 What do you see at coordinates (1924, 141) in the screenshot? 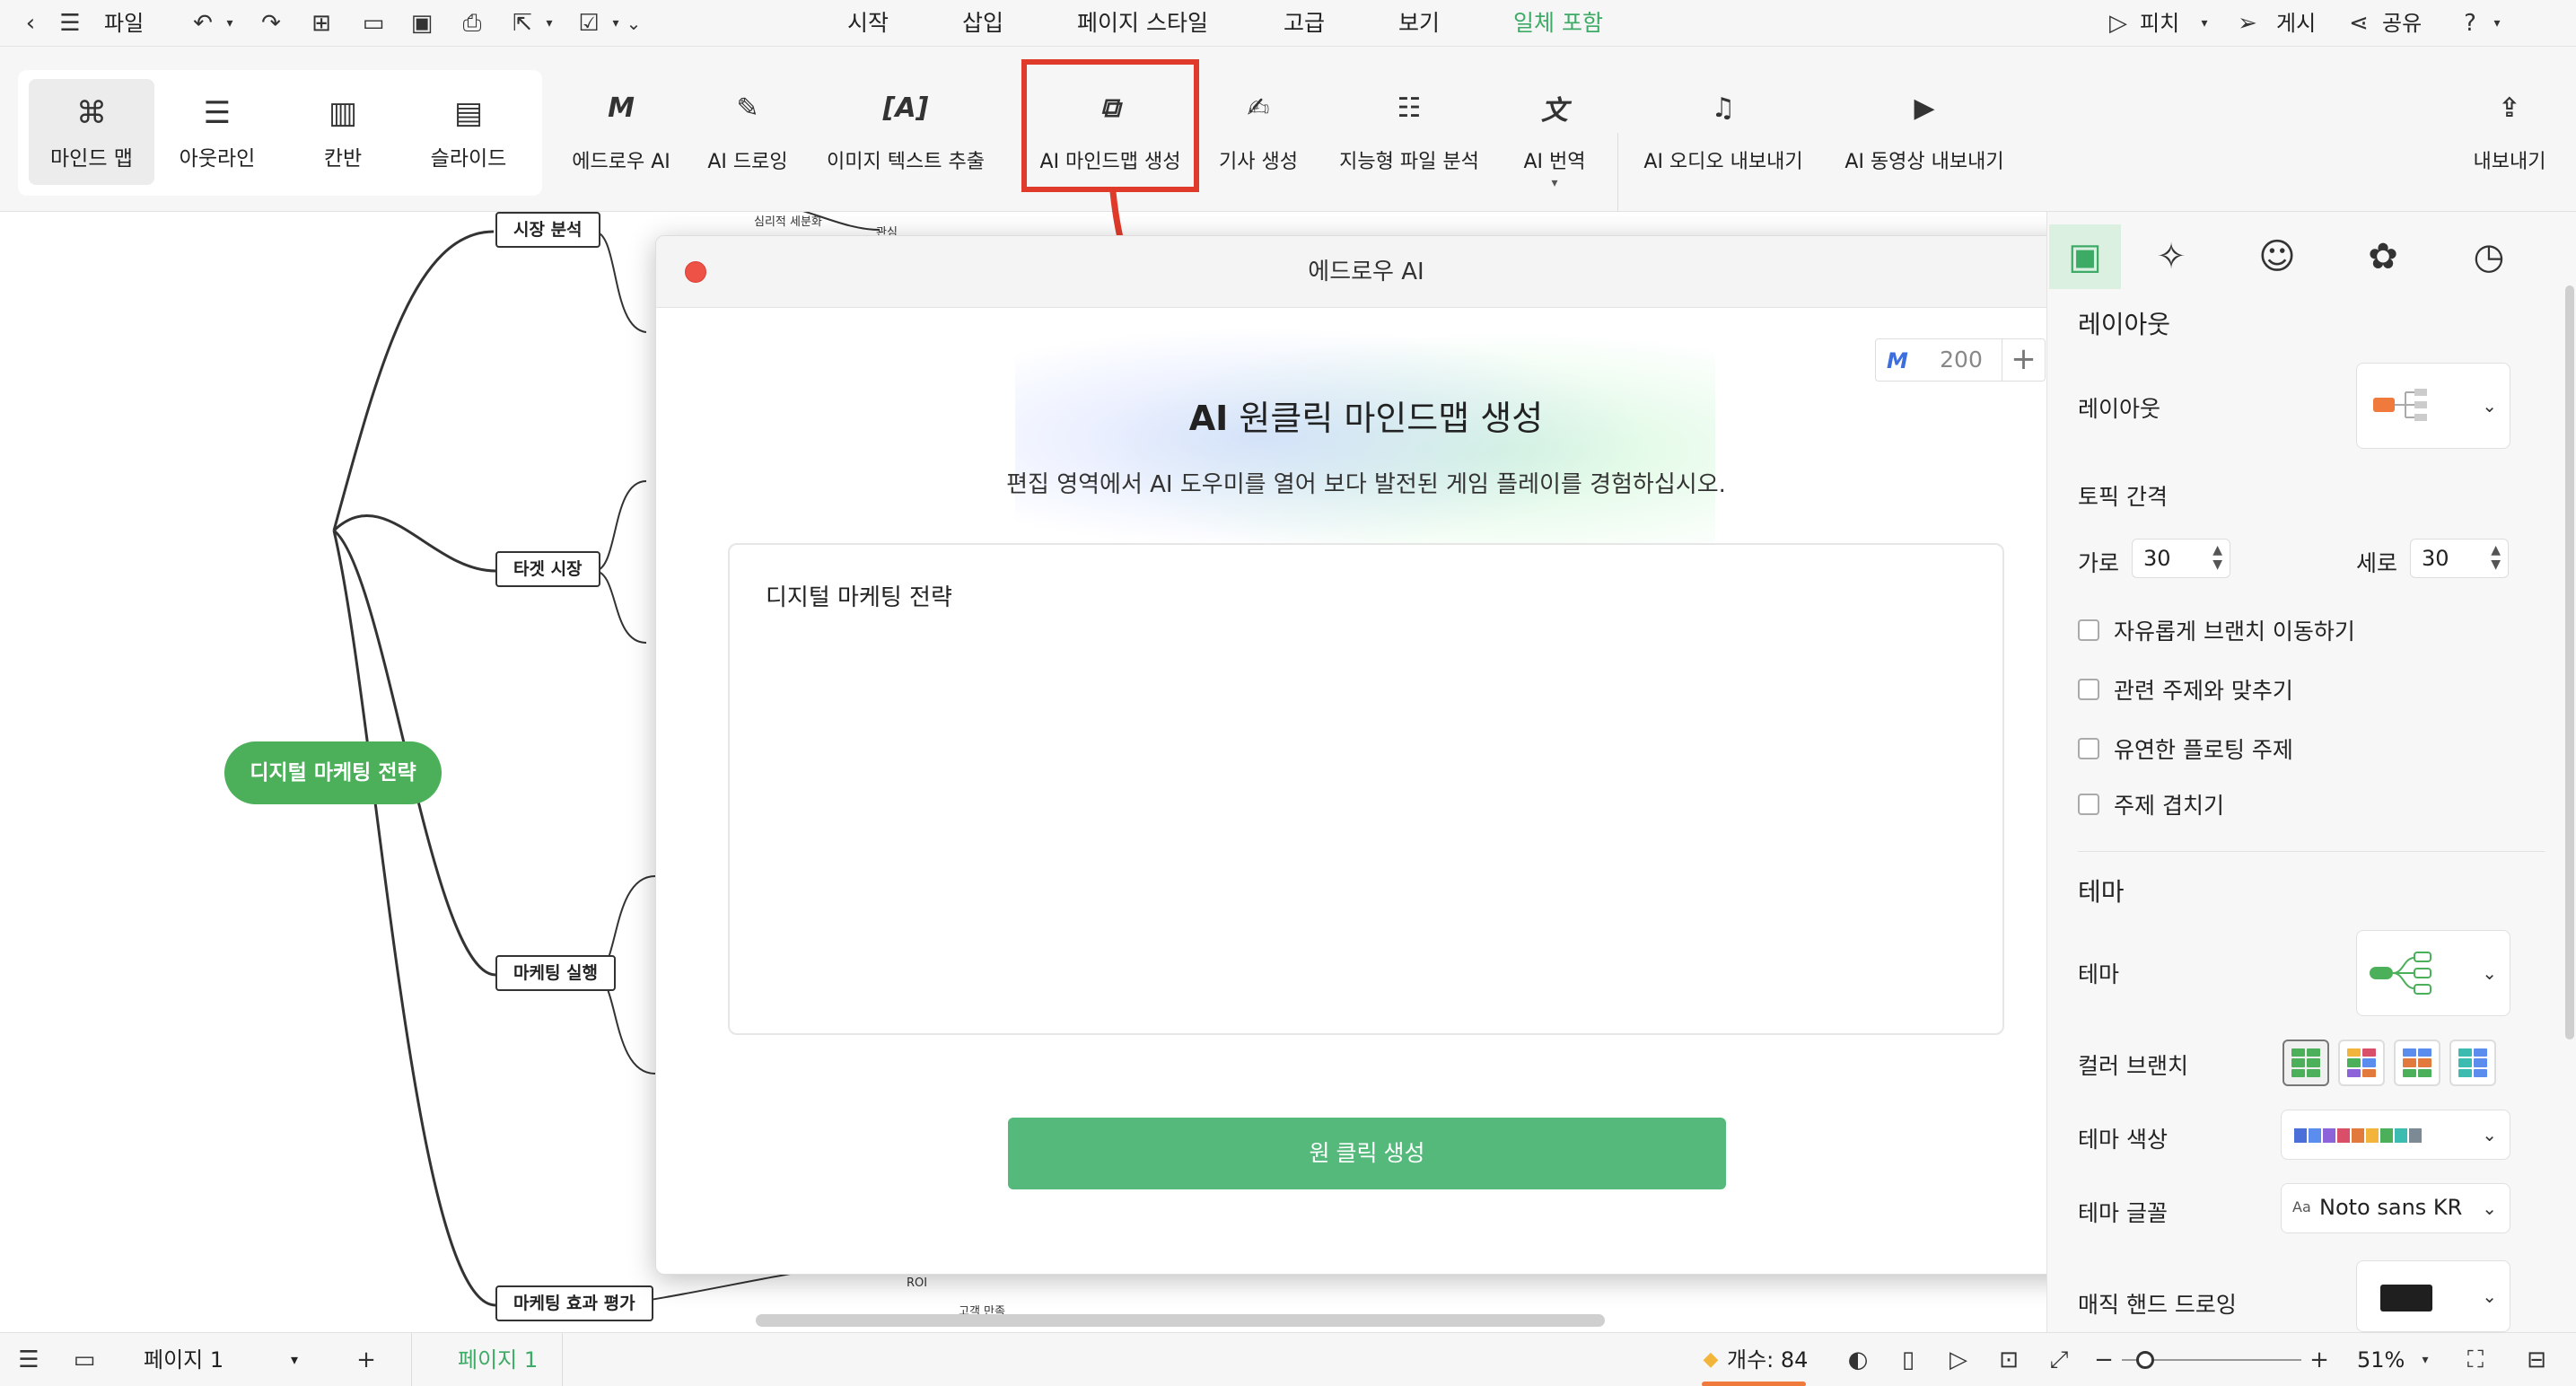
I see `video-export-button: ▶ AI 동영상 내보내기` at bounding box center [1924, 141].